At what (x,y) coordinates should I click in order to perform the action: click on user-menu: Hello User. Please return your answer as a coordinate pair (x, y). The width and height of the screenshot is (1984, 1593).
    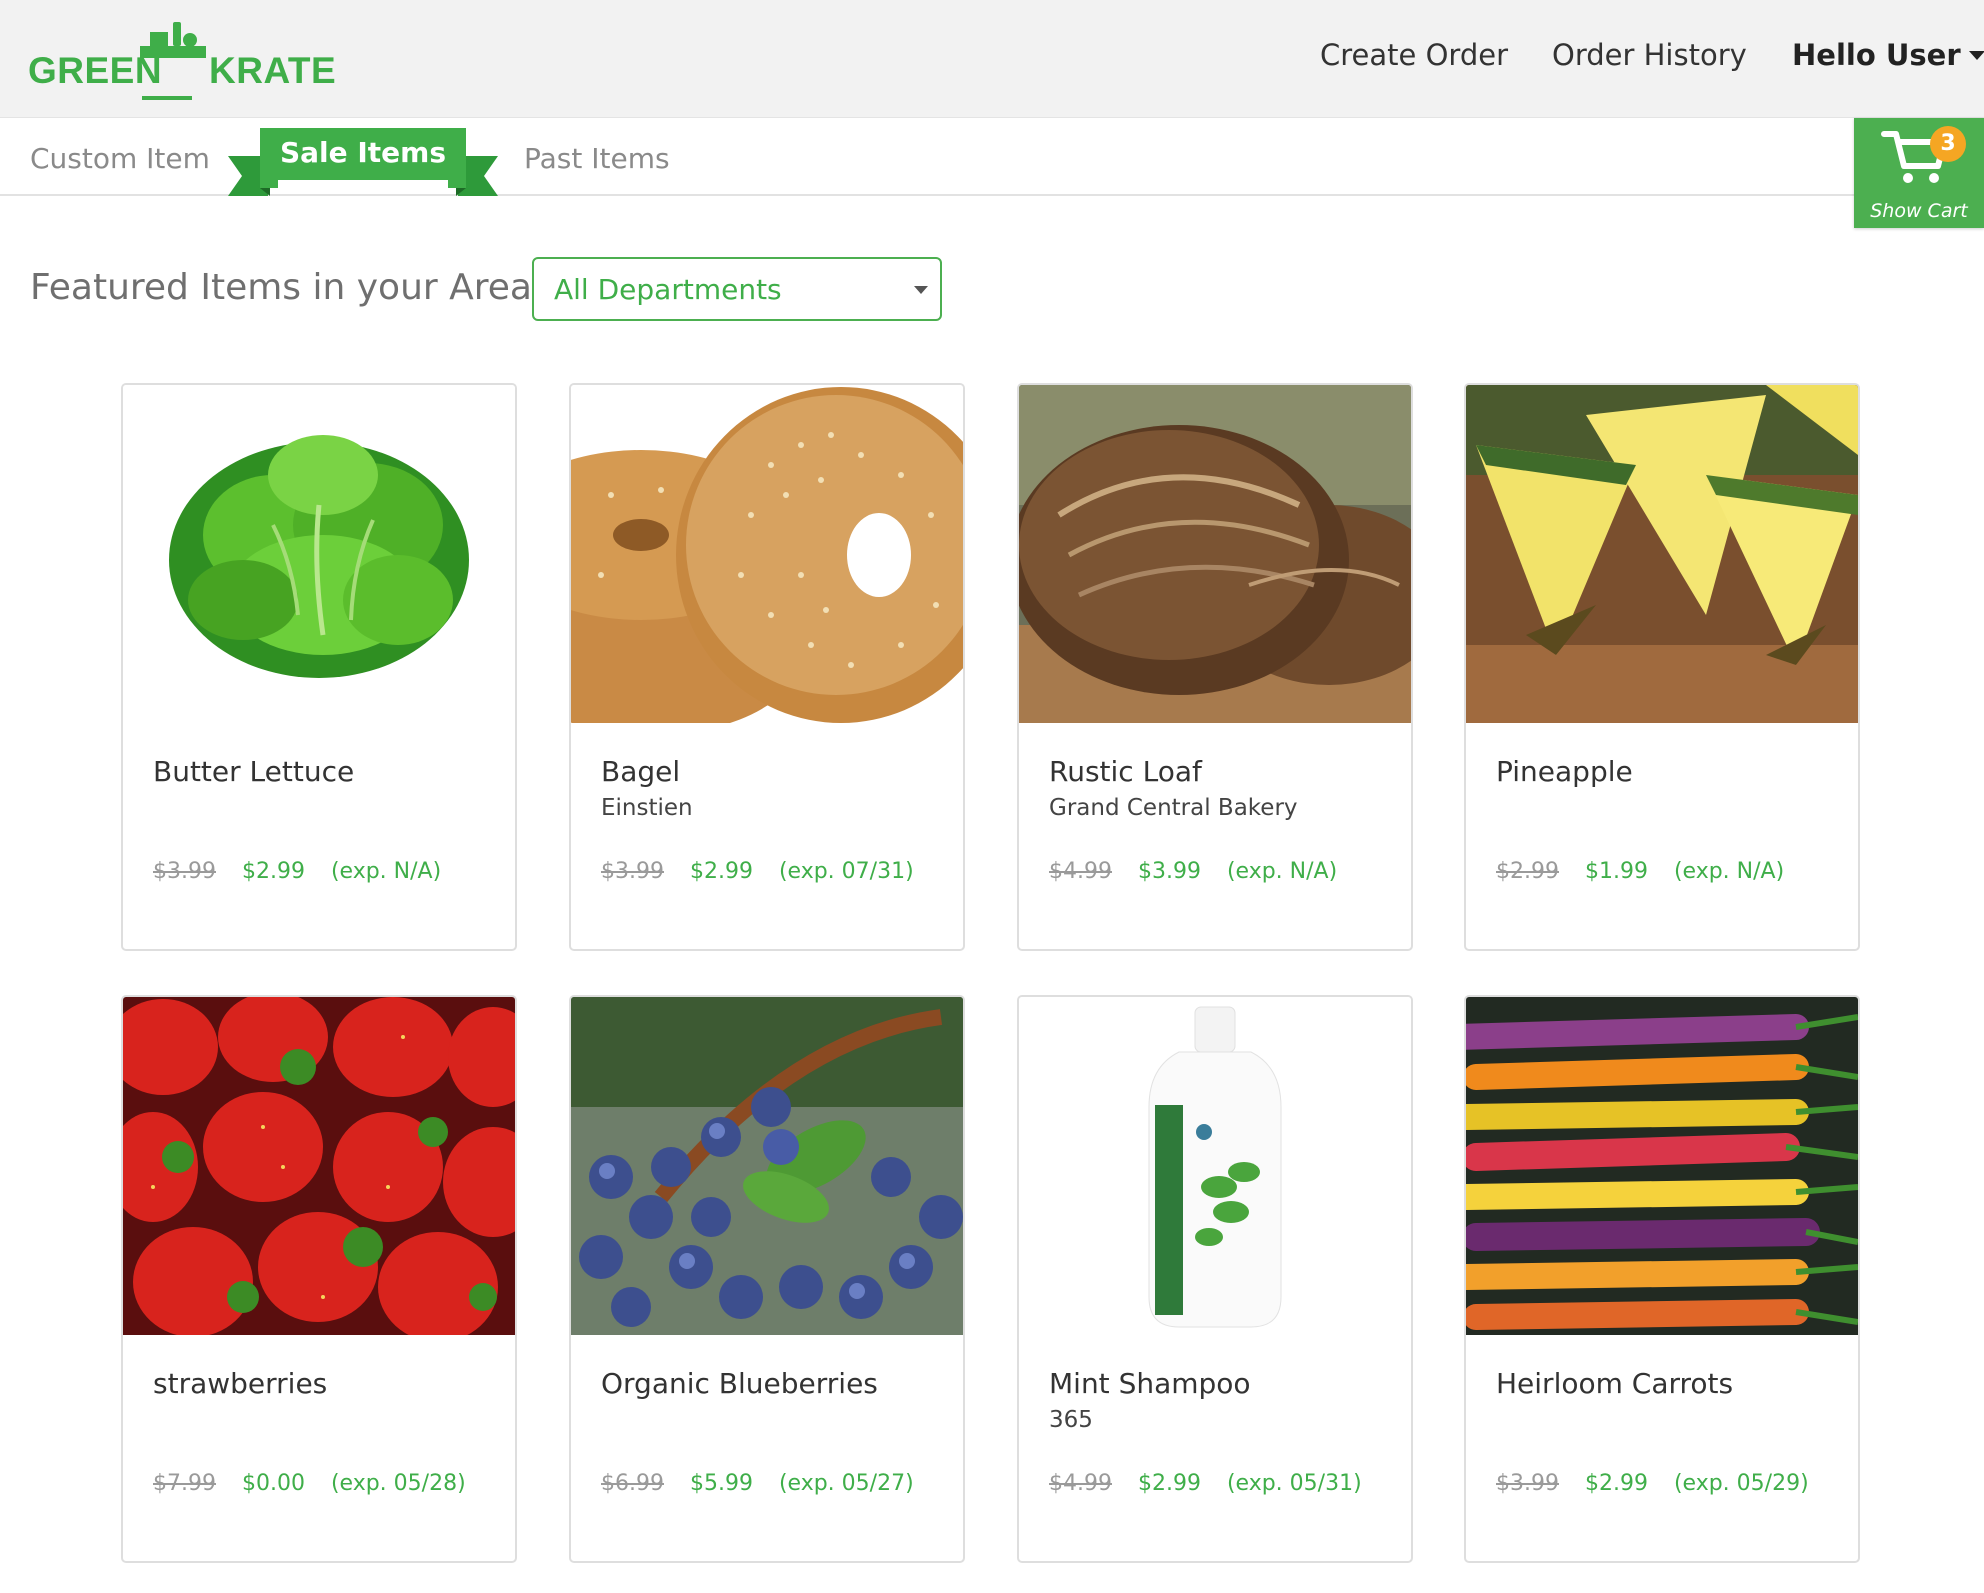
    Looking at the image, I should click on (1888, 55).